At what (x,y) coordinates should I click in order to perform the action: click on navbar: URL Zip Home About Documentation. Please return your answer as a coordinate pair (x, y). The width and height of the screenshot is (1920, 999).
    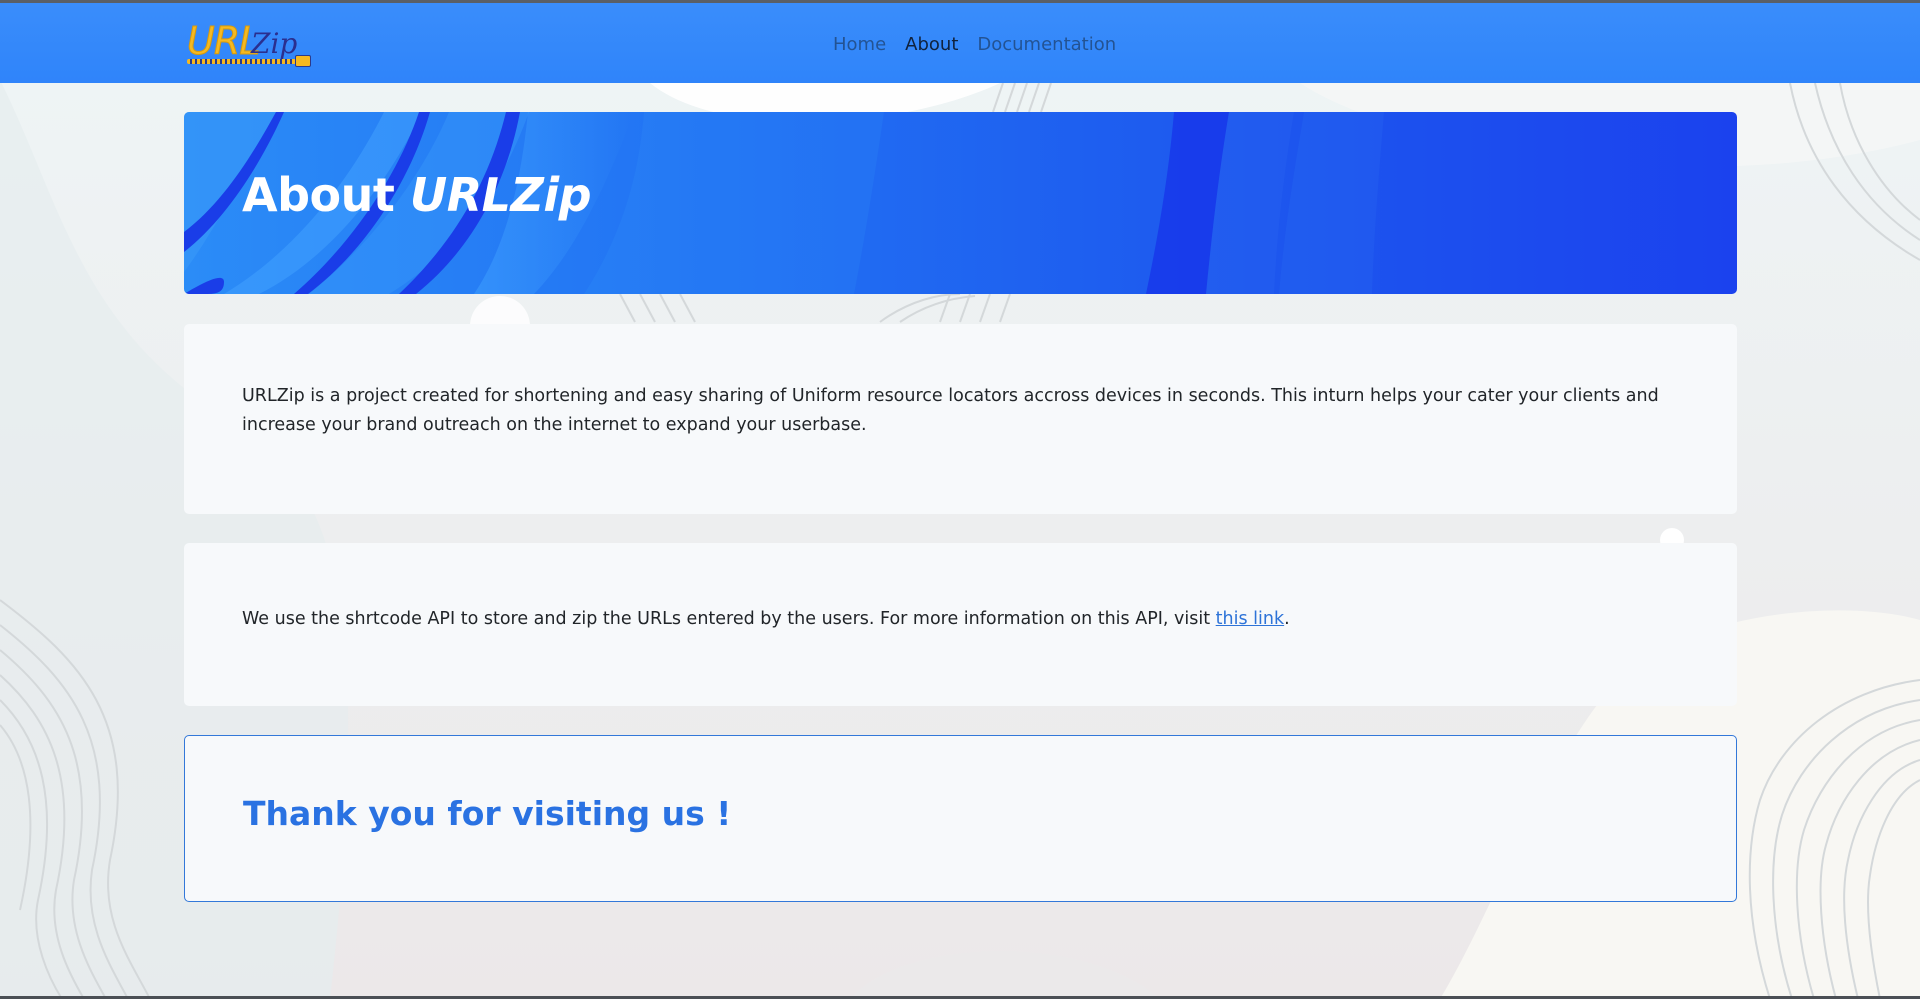
    Looking at the image, I should click on (960, 43).